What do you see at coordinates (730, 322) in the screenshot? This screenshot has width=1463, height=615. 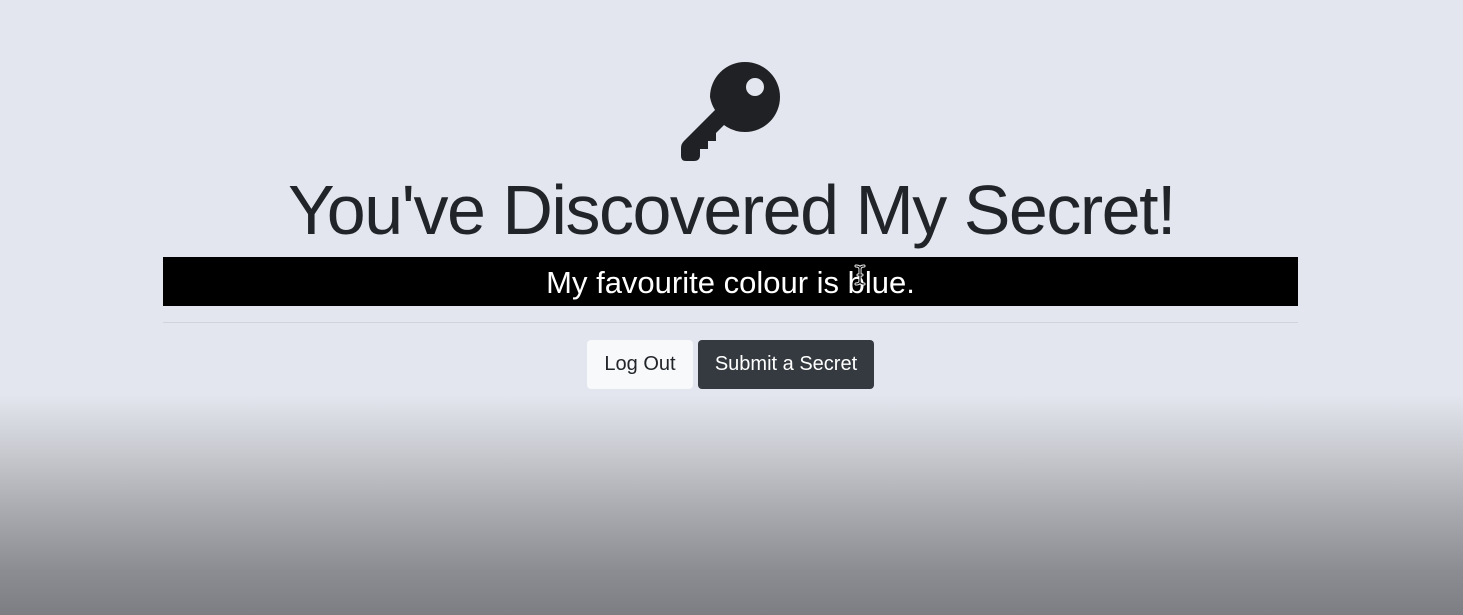 I see `divider` at bounding box center [730, 322].